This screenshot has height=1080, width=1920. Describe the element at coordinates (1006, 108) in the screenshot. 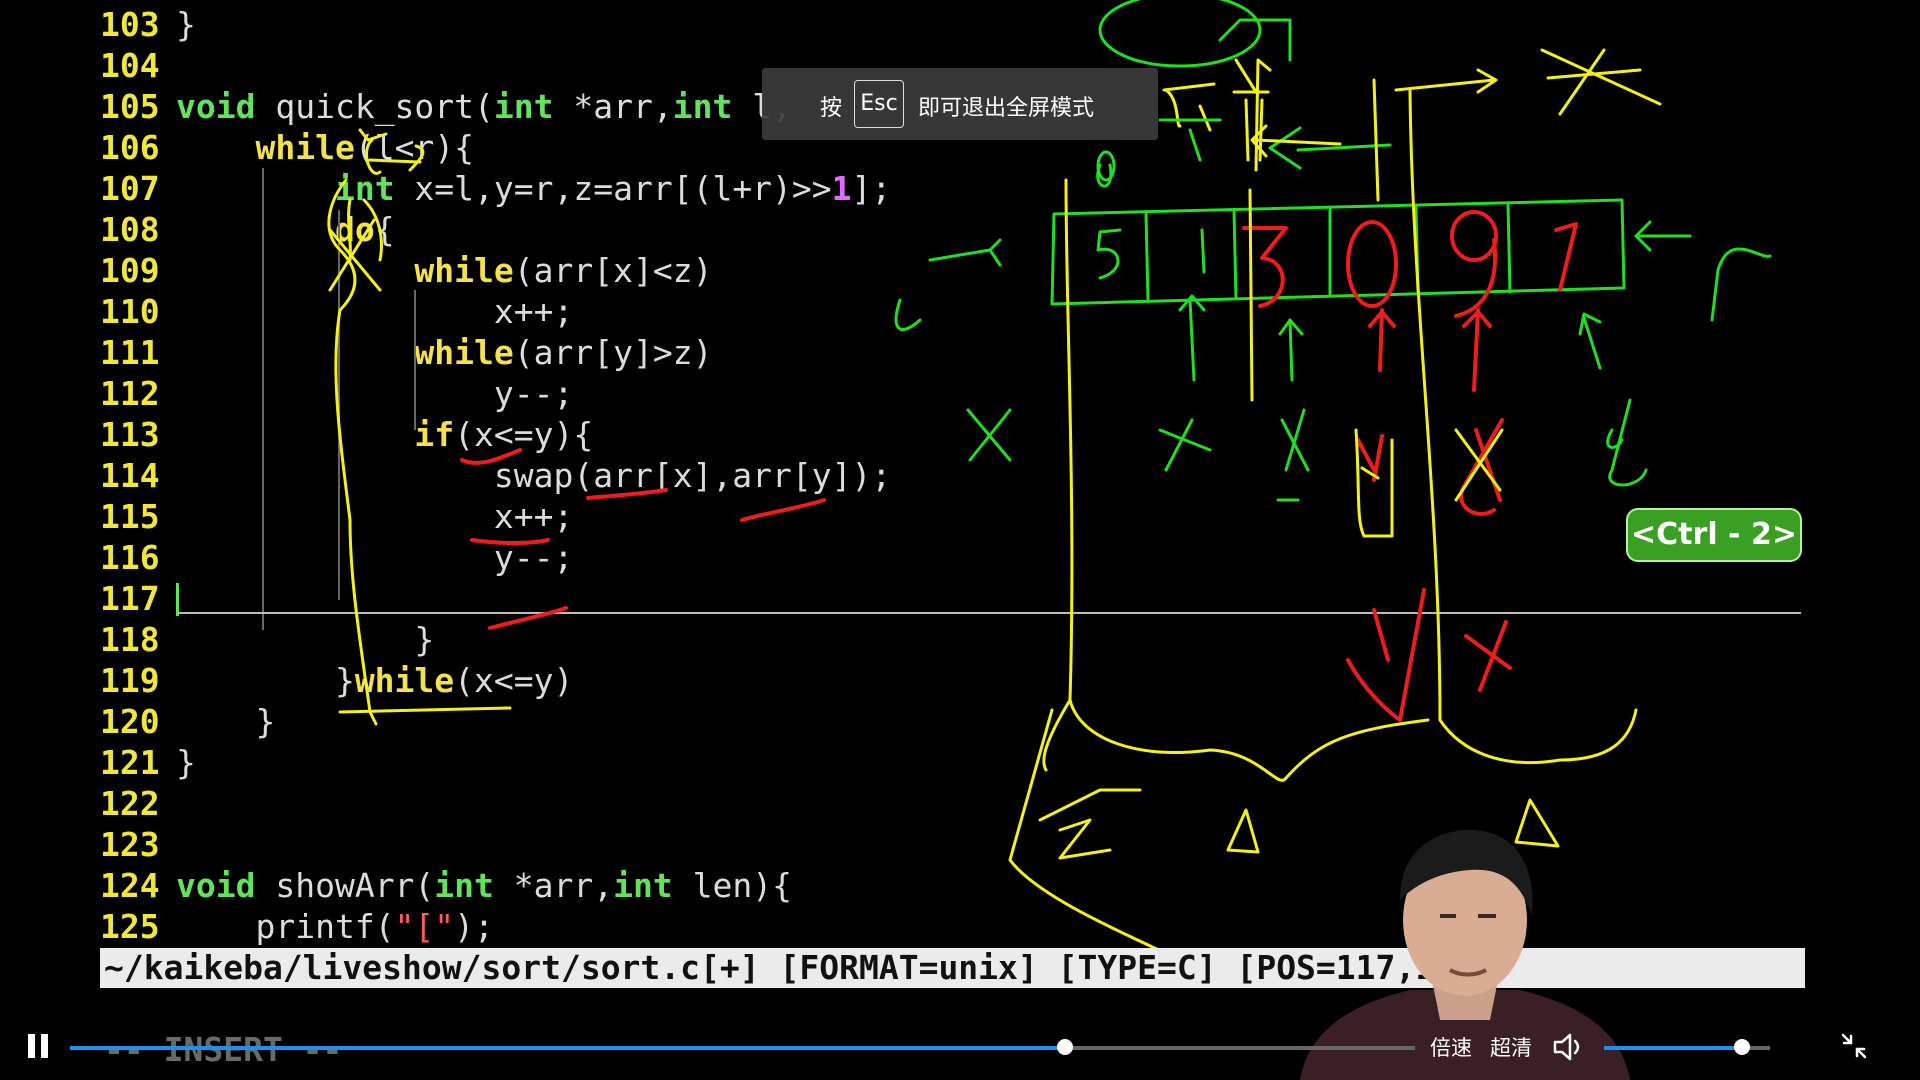

I see `toast-text-after: 即可退出全屏模式` at that location.